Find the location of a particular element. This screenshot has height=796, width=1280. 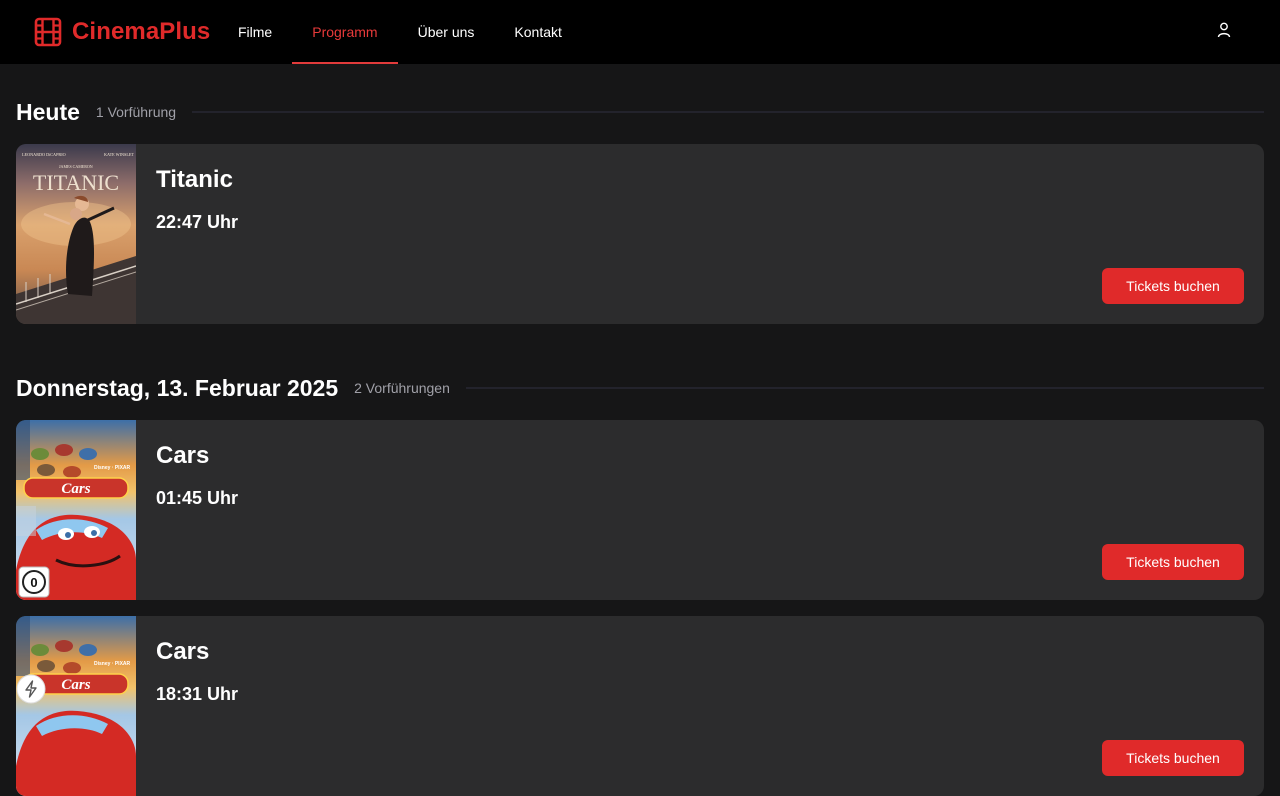

brand-logo: CinemaPlus is located at coordinates (122, 32).